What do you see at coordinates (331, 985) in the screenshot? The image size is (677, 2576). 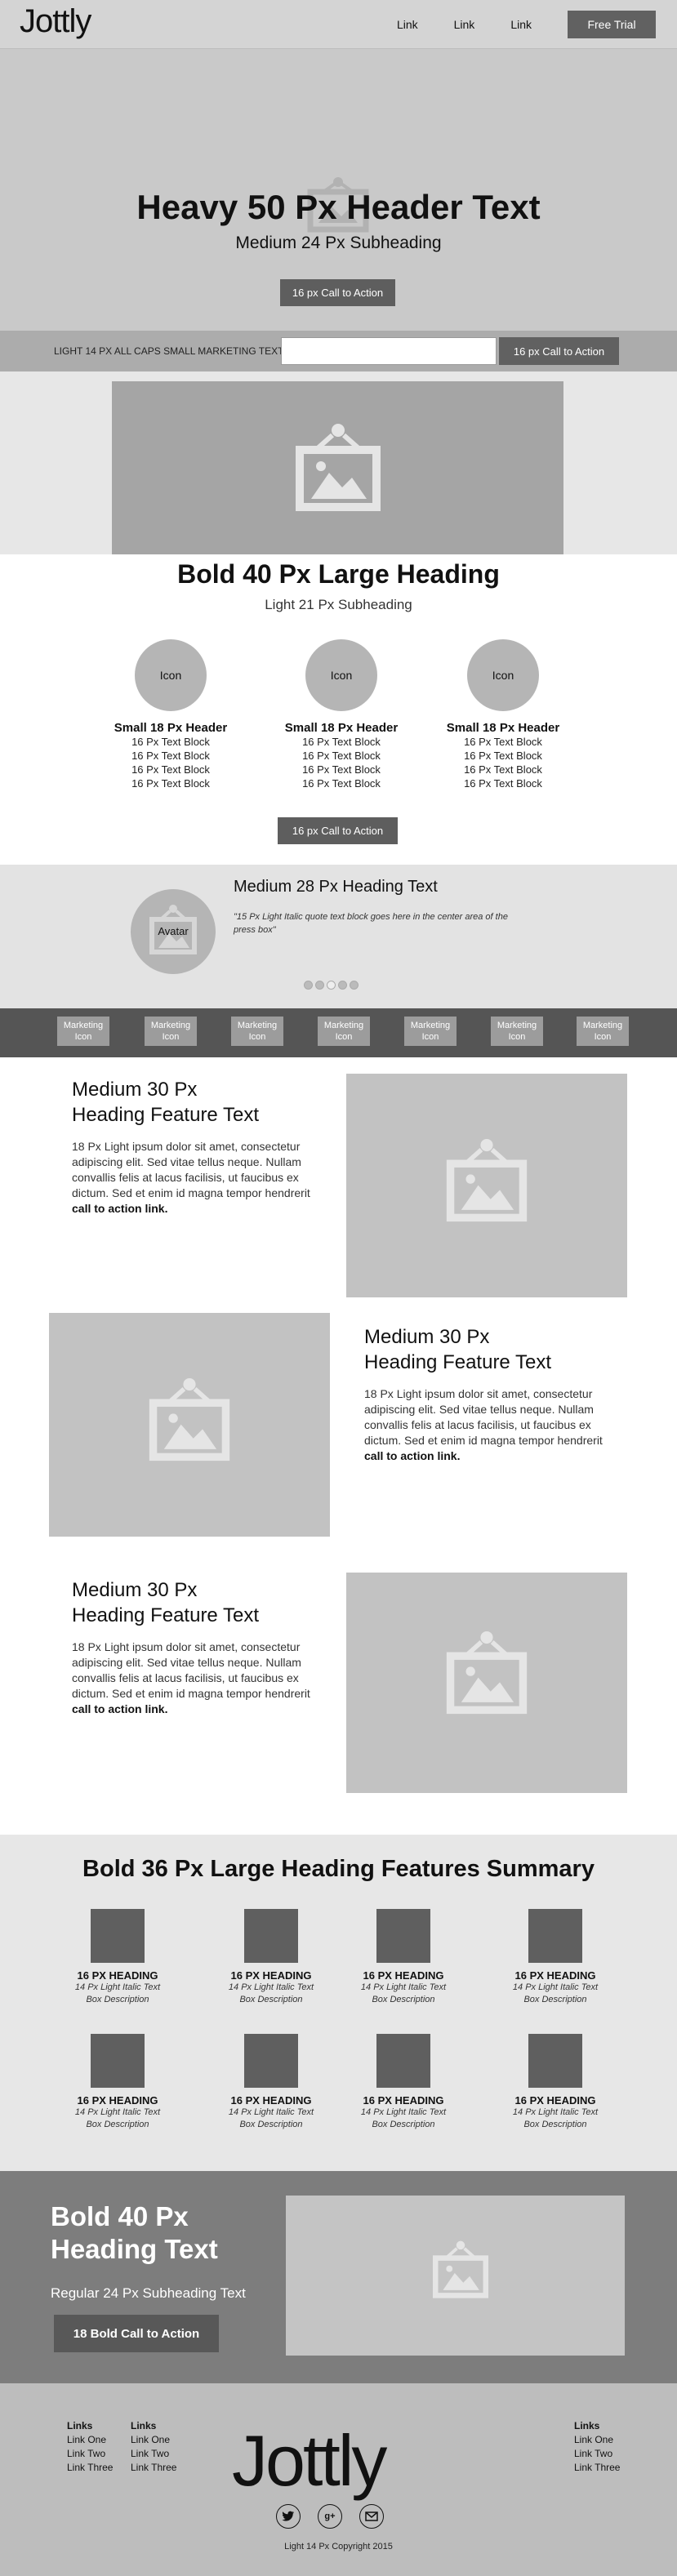 I see `carousel-dot-active` at bounding box center [331, 985].